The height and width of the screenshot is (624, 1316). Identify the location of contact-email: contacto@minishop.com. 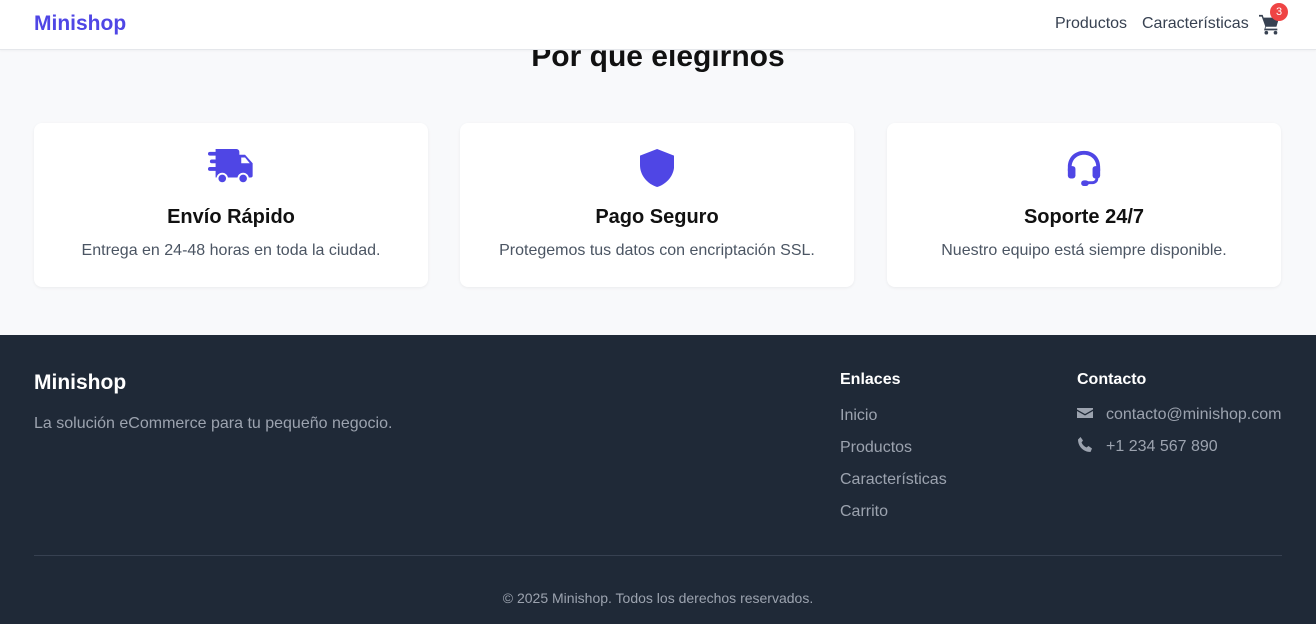
(1179, 415).